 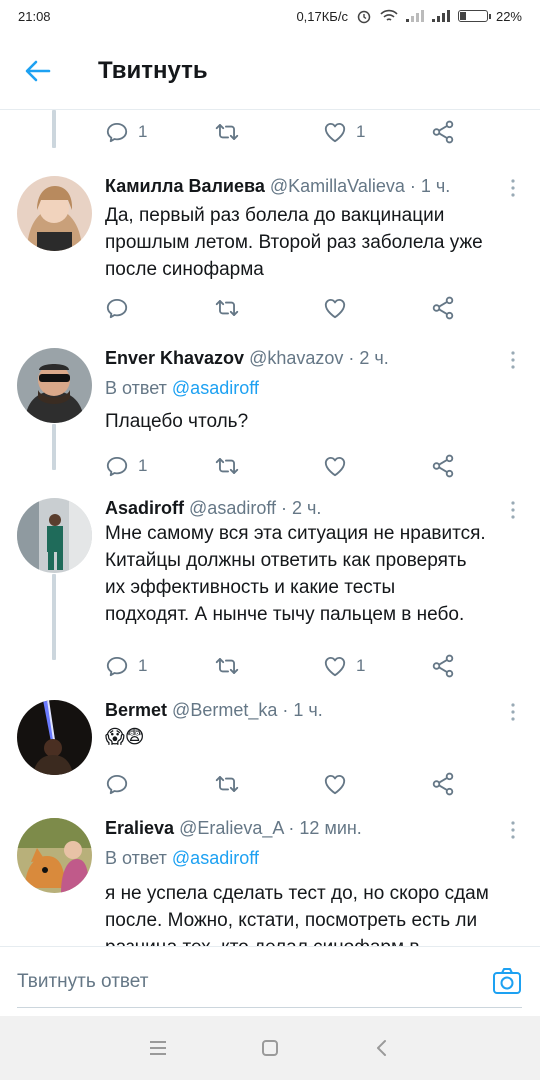 What do you see at coordinates (139, 828) in the screenshot?
I see `author-name: Eralieva` at bounding box center [139, 828].